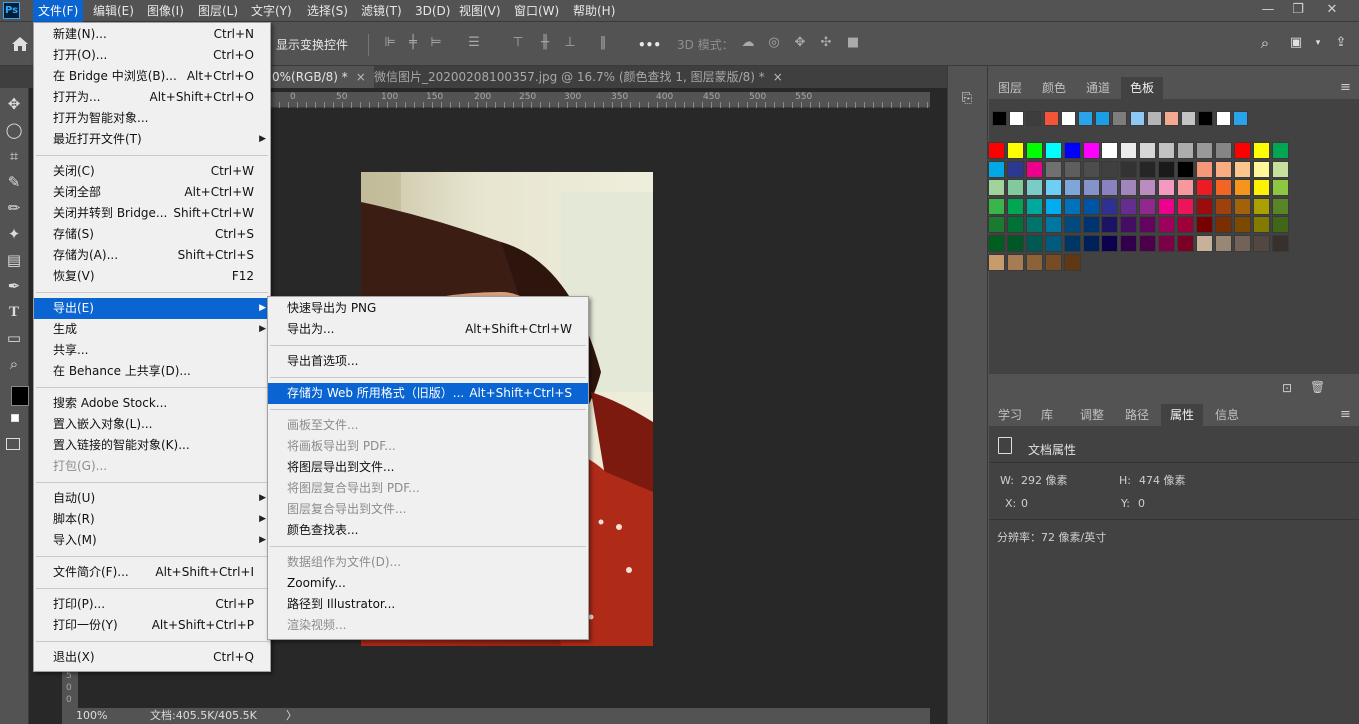 This screenshot has width=1359, height=724. Describe the element at coordinates (1296, 43) in the screenshot. I see `workspace-icon: ▣` at that location.